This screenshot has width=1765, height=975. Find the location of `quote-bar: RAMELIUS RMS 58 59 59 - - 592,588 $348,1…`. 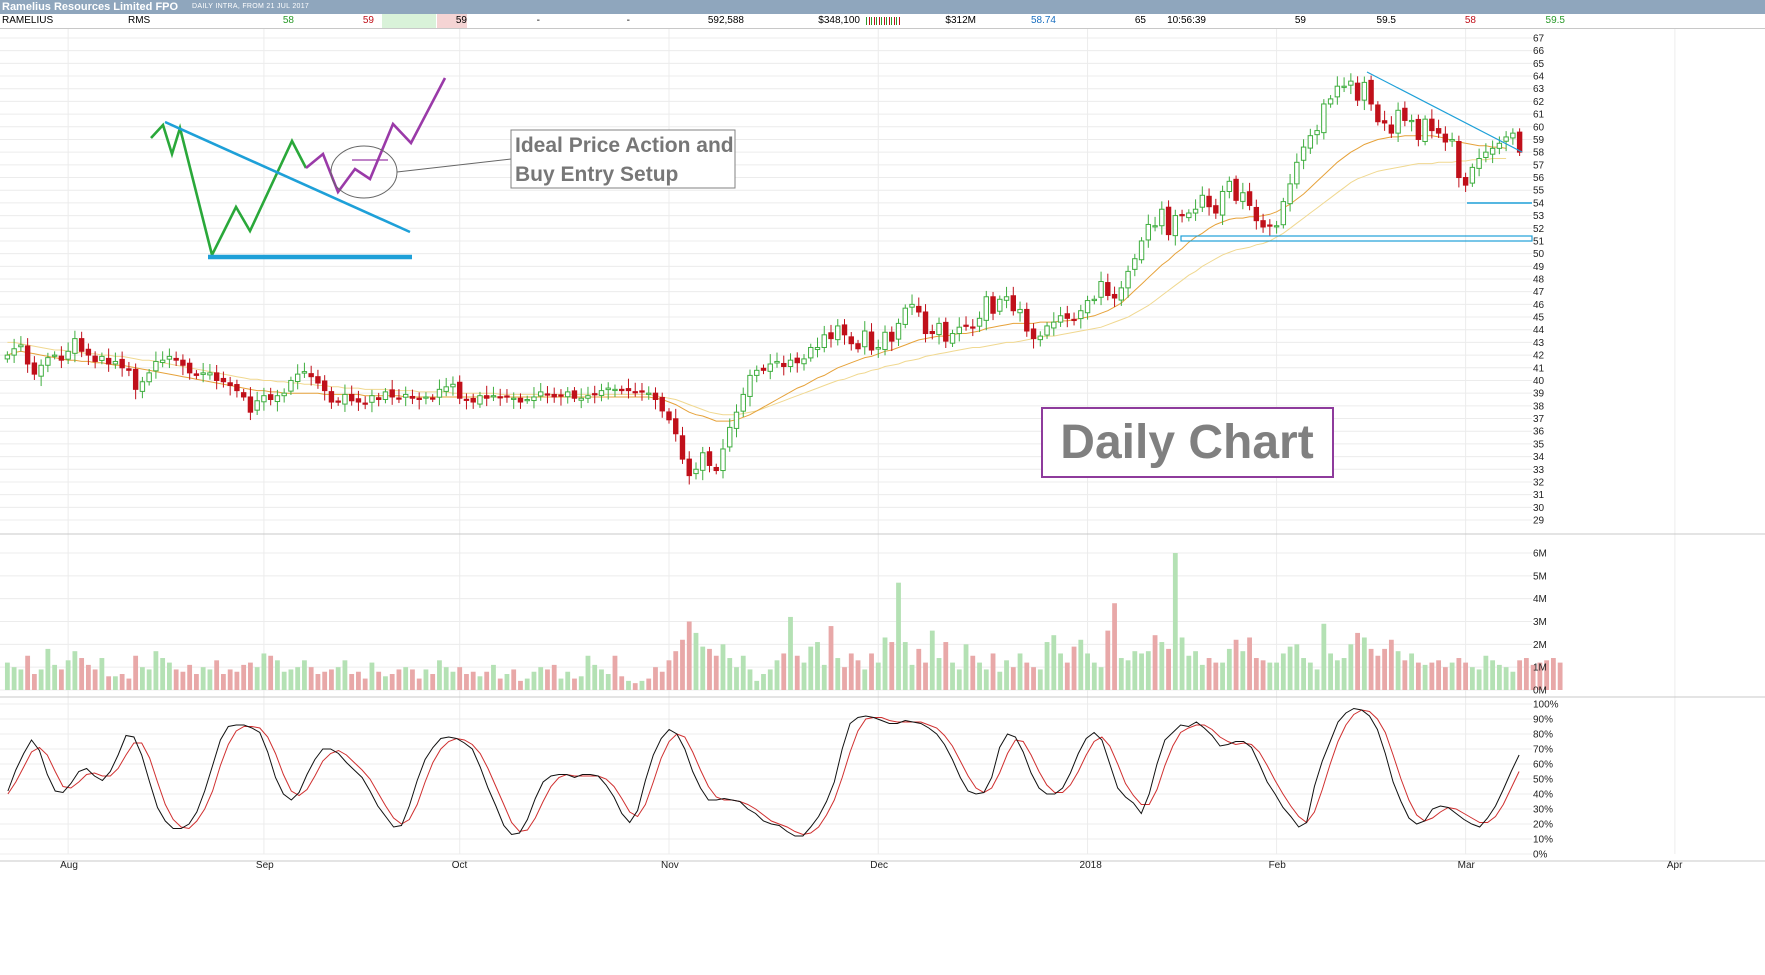

quote-bar: RAMELIUS RMS 58 59 59 - - 592,588 $348,1… is located at coordinates (882, 21).